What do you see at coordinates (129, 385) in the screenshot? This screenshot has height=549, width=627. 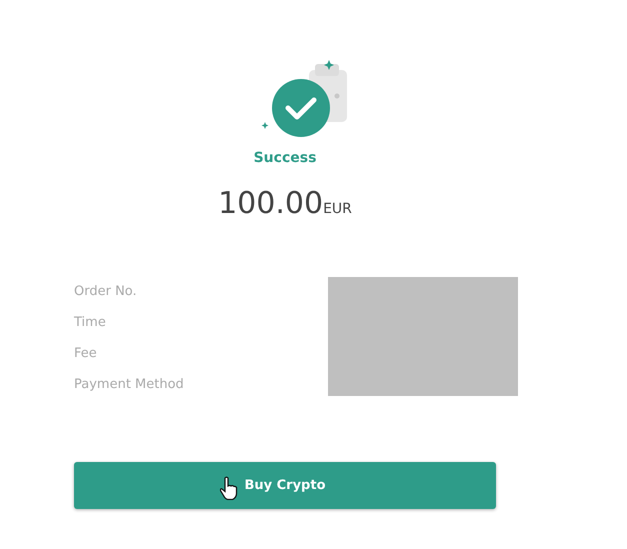 I see `detail-label: Payment Method` at bounding box center [129, 385].